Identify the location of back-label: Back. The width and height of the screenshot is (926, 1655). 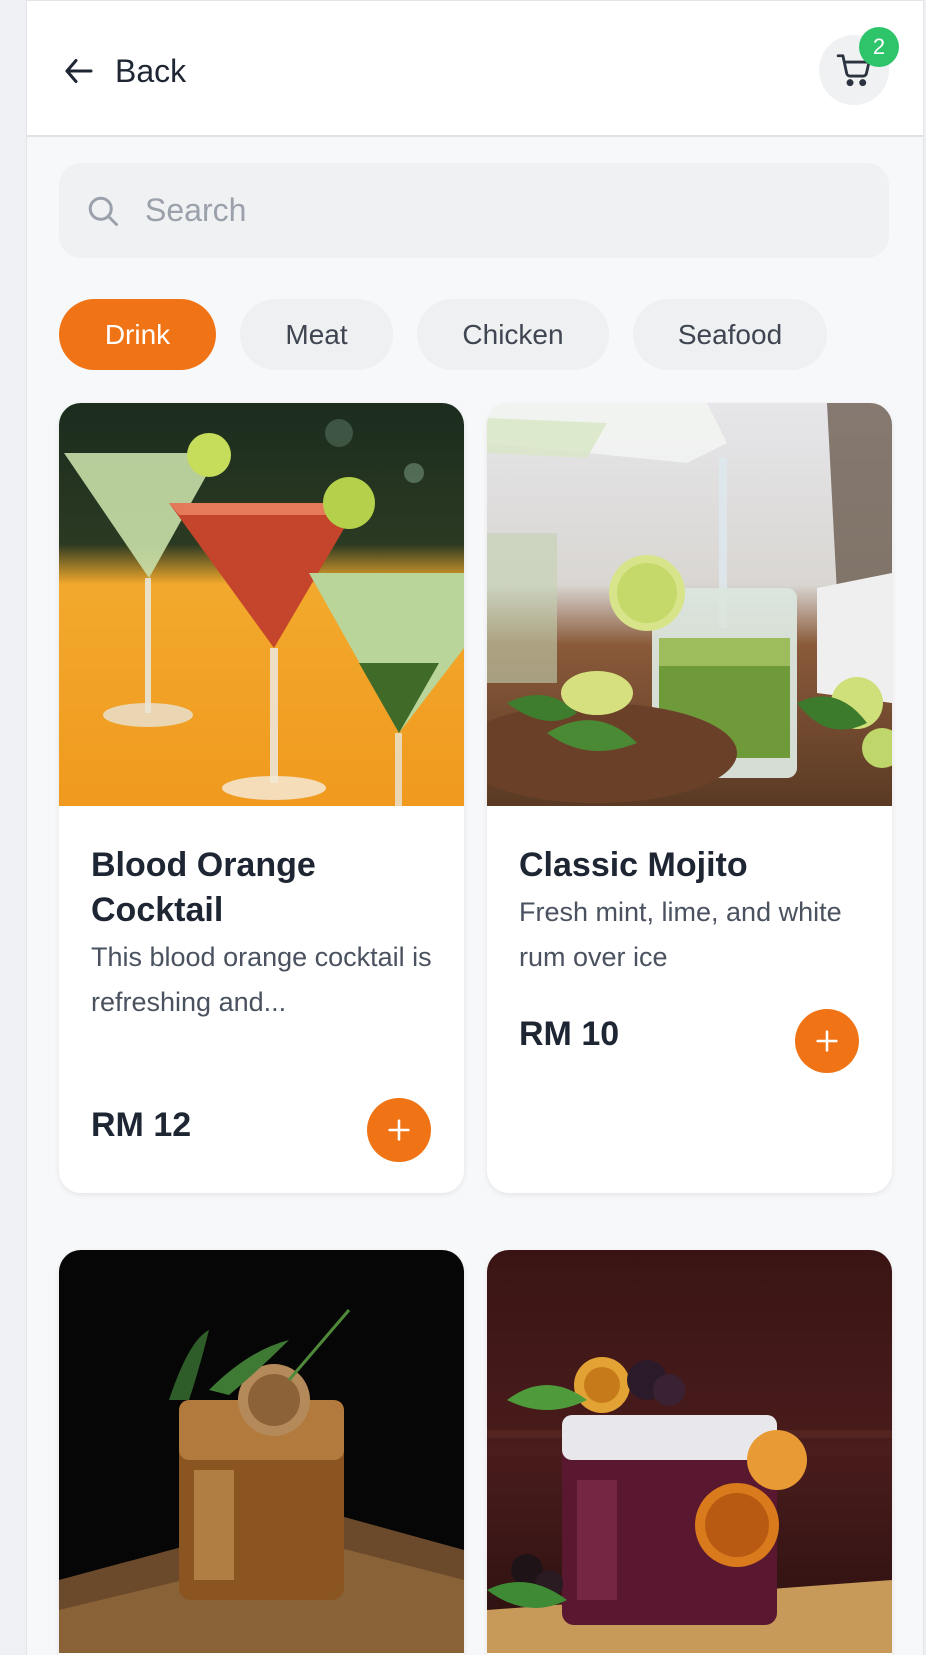
(151, 70).